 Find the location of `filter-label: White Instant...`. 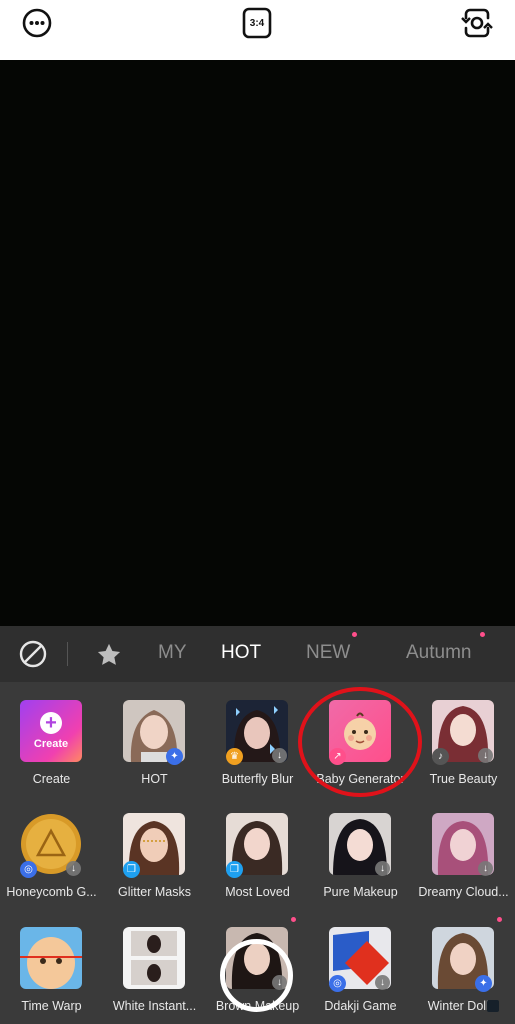

filter-label: White Instant... is located at coordinates (154, 1006).